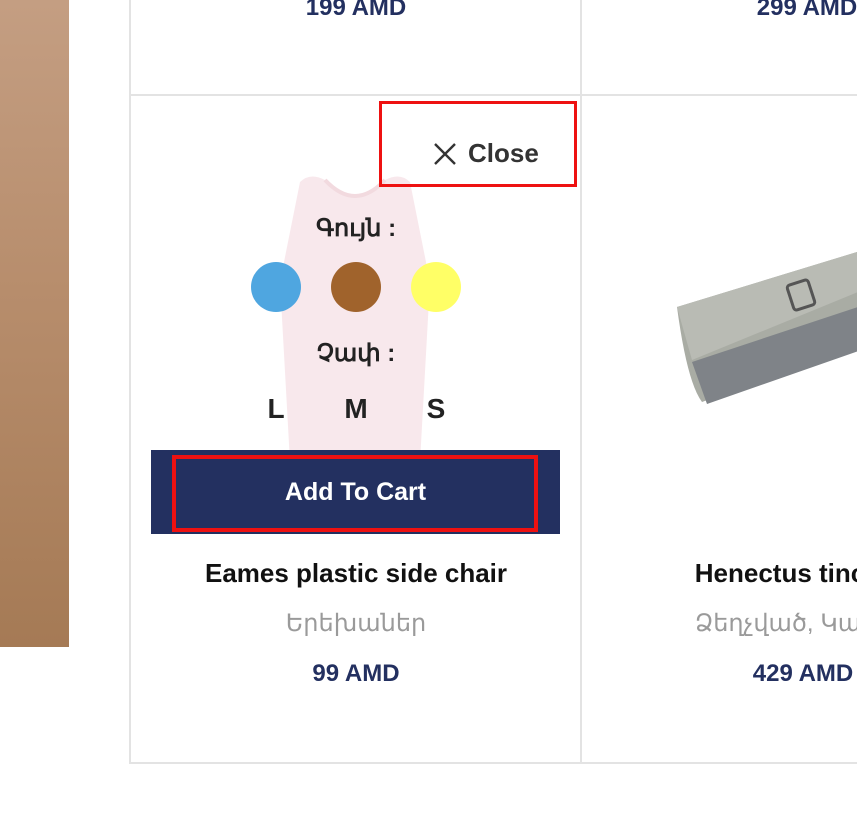  I want to click on color-swatch-yellow, so click(436, 287).